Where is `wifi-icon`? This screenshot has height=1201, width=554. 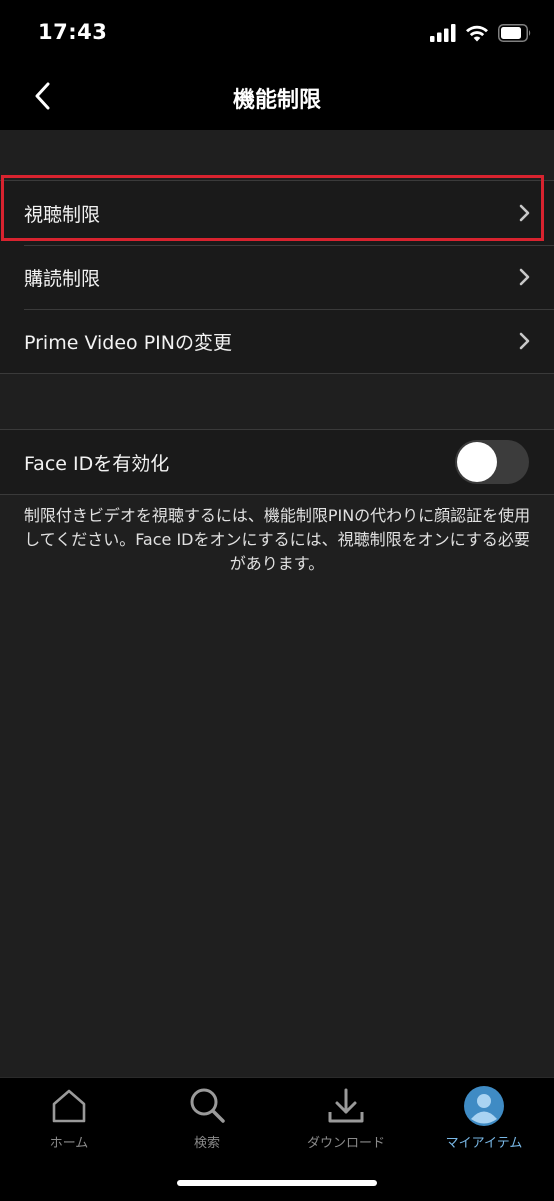 wifi-icon is located at coordinates (477, 35).